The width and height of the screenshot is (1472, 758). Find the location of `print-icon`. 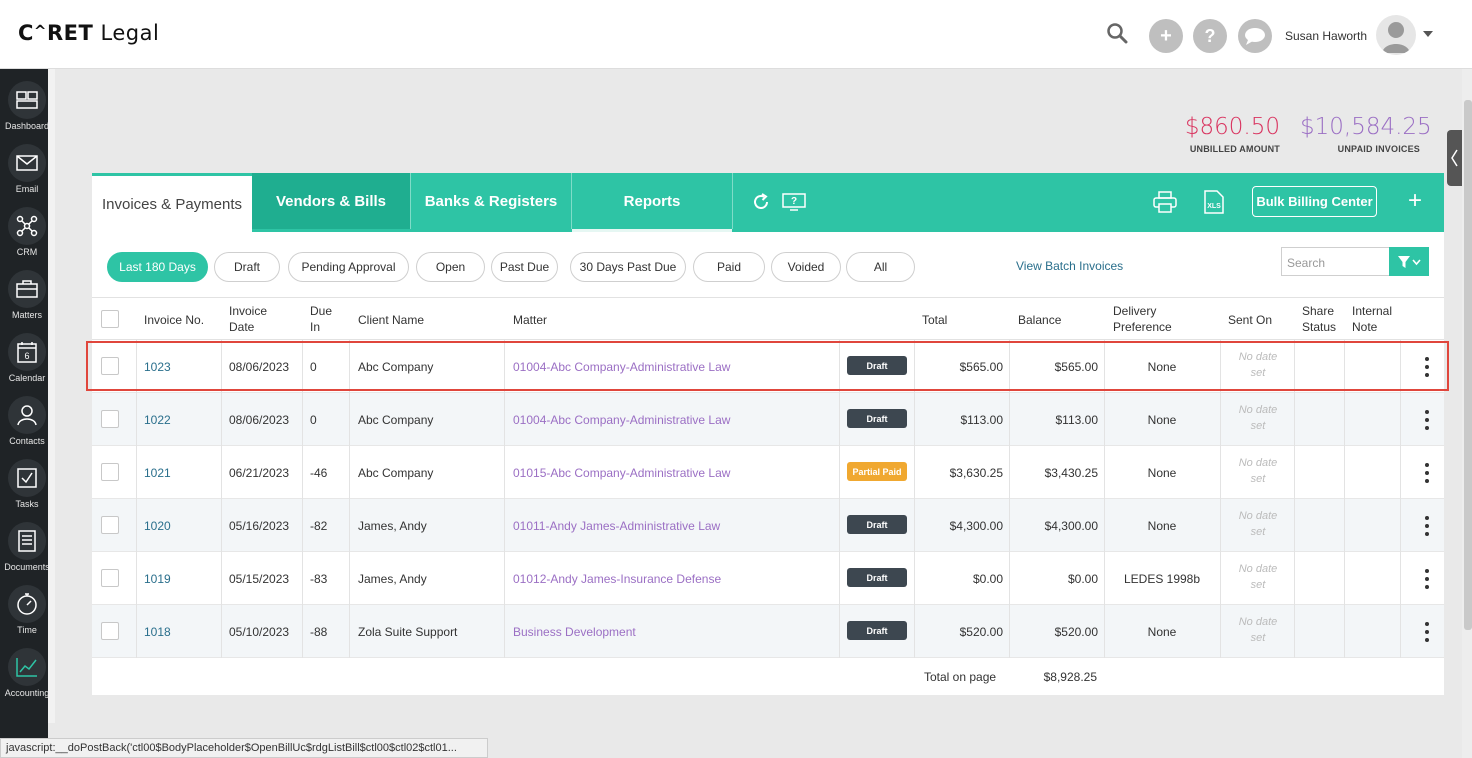

print-icon is located at coordinates (1165, 202).